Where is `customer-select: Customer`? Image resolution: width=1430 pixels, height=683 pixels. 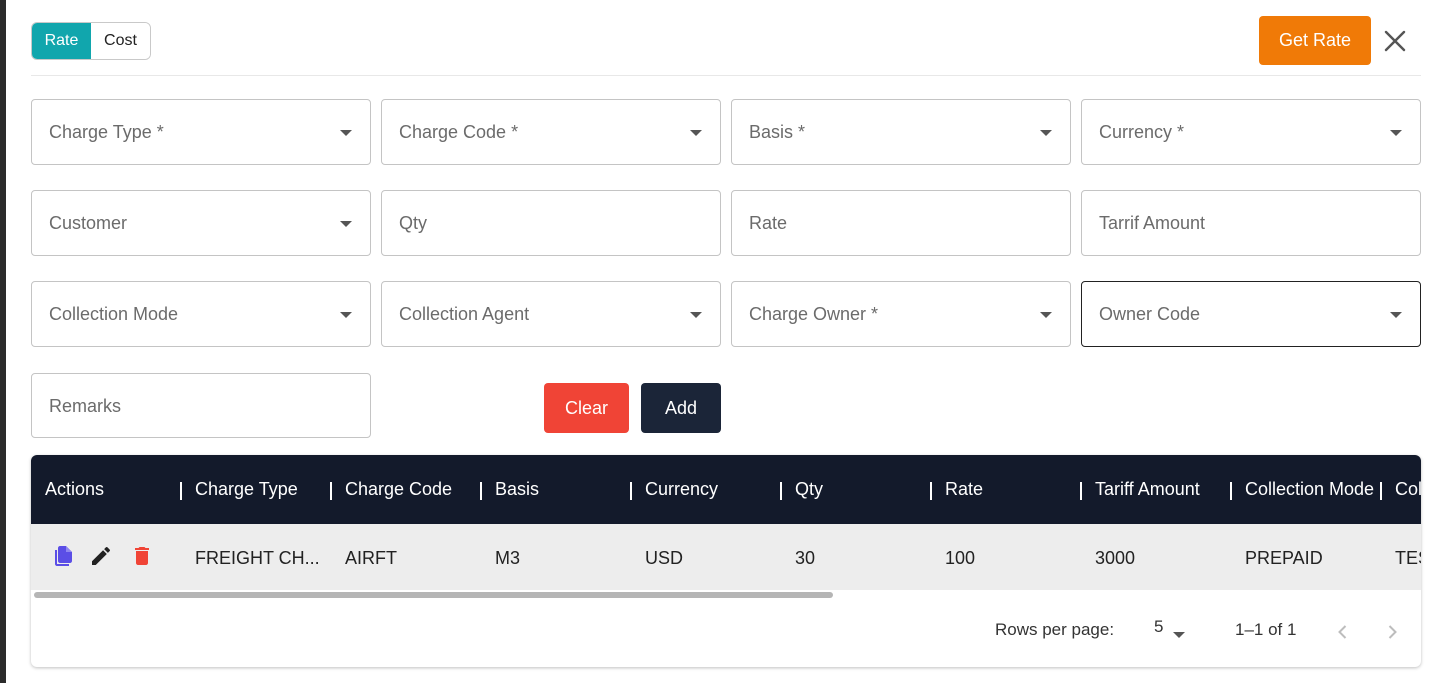
customer-select: Customer is located at coordinates (201, 223).